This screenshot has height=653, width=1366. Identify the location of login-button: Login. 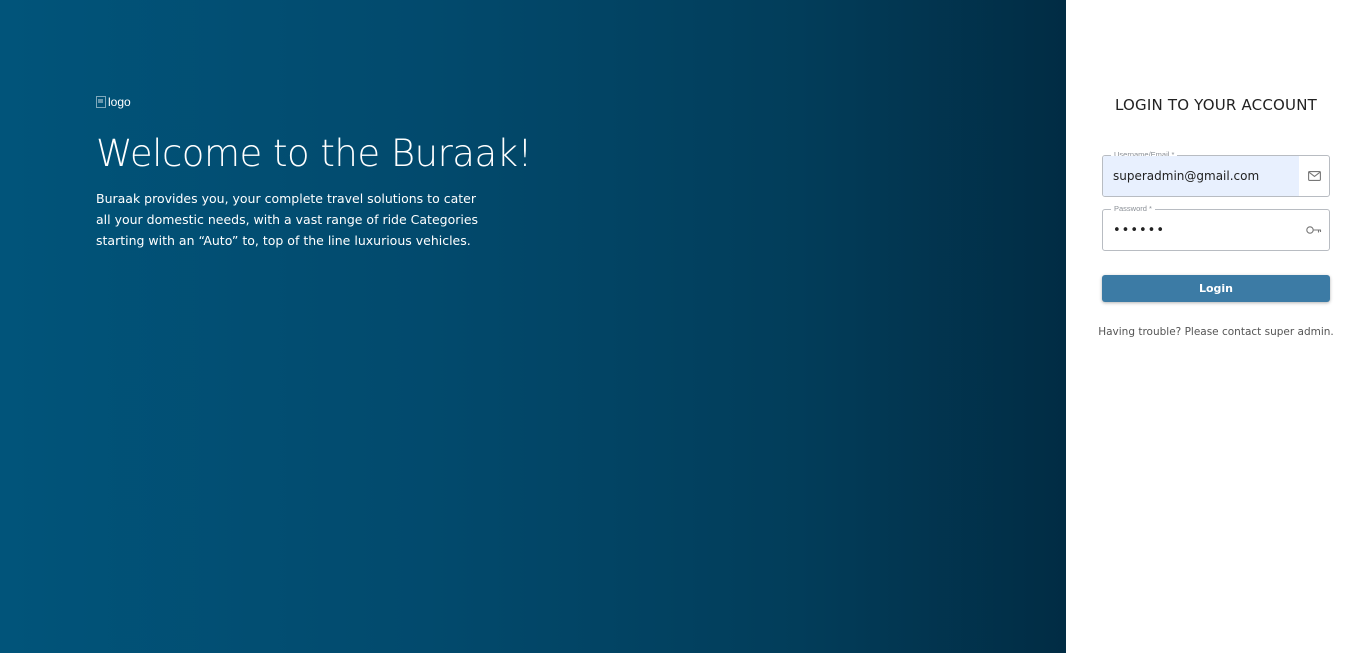
(1216, 288).